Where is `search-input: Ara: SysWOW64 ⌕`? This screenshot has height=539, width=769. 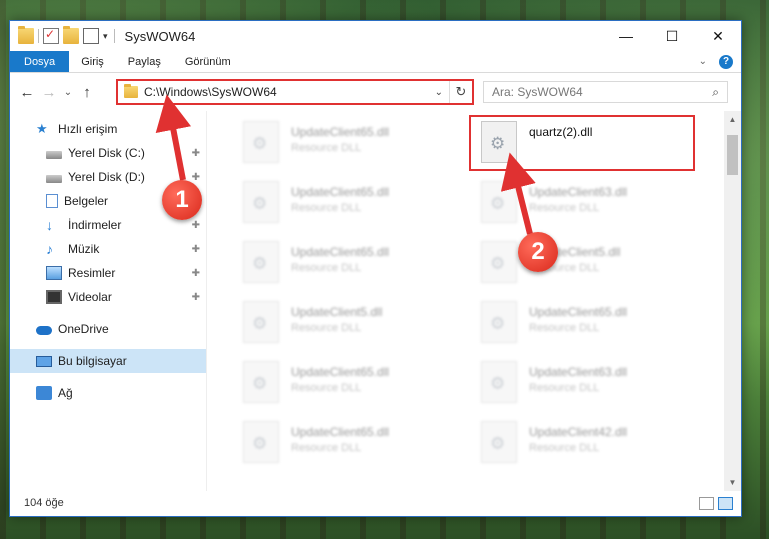
search-input: Ara: SysWOW64 ⌕ is located at coordinates (605, 92).